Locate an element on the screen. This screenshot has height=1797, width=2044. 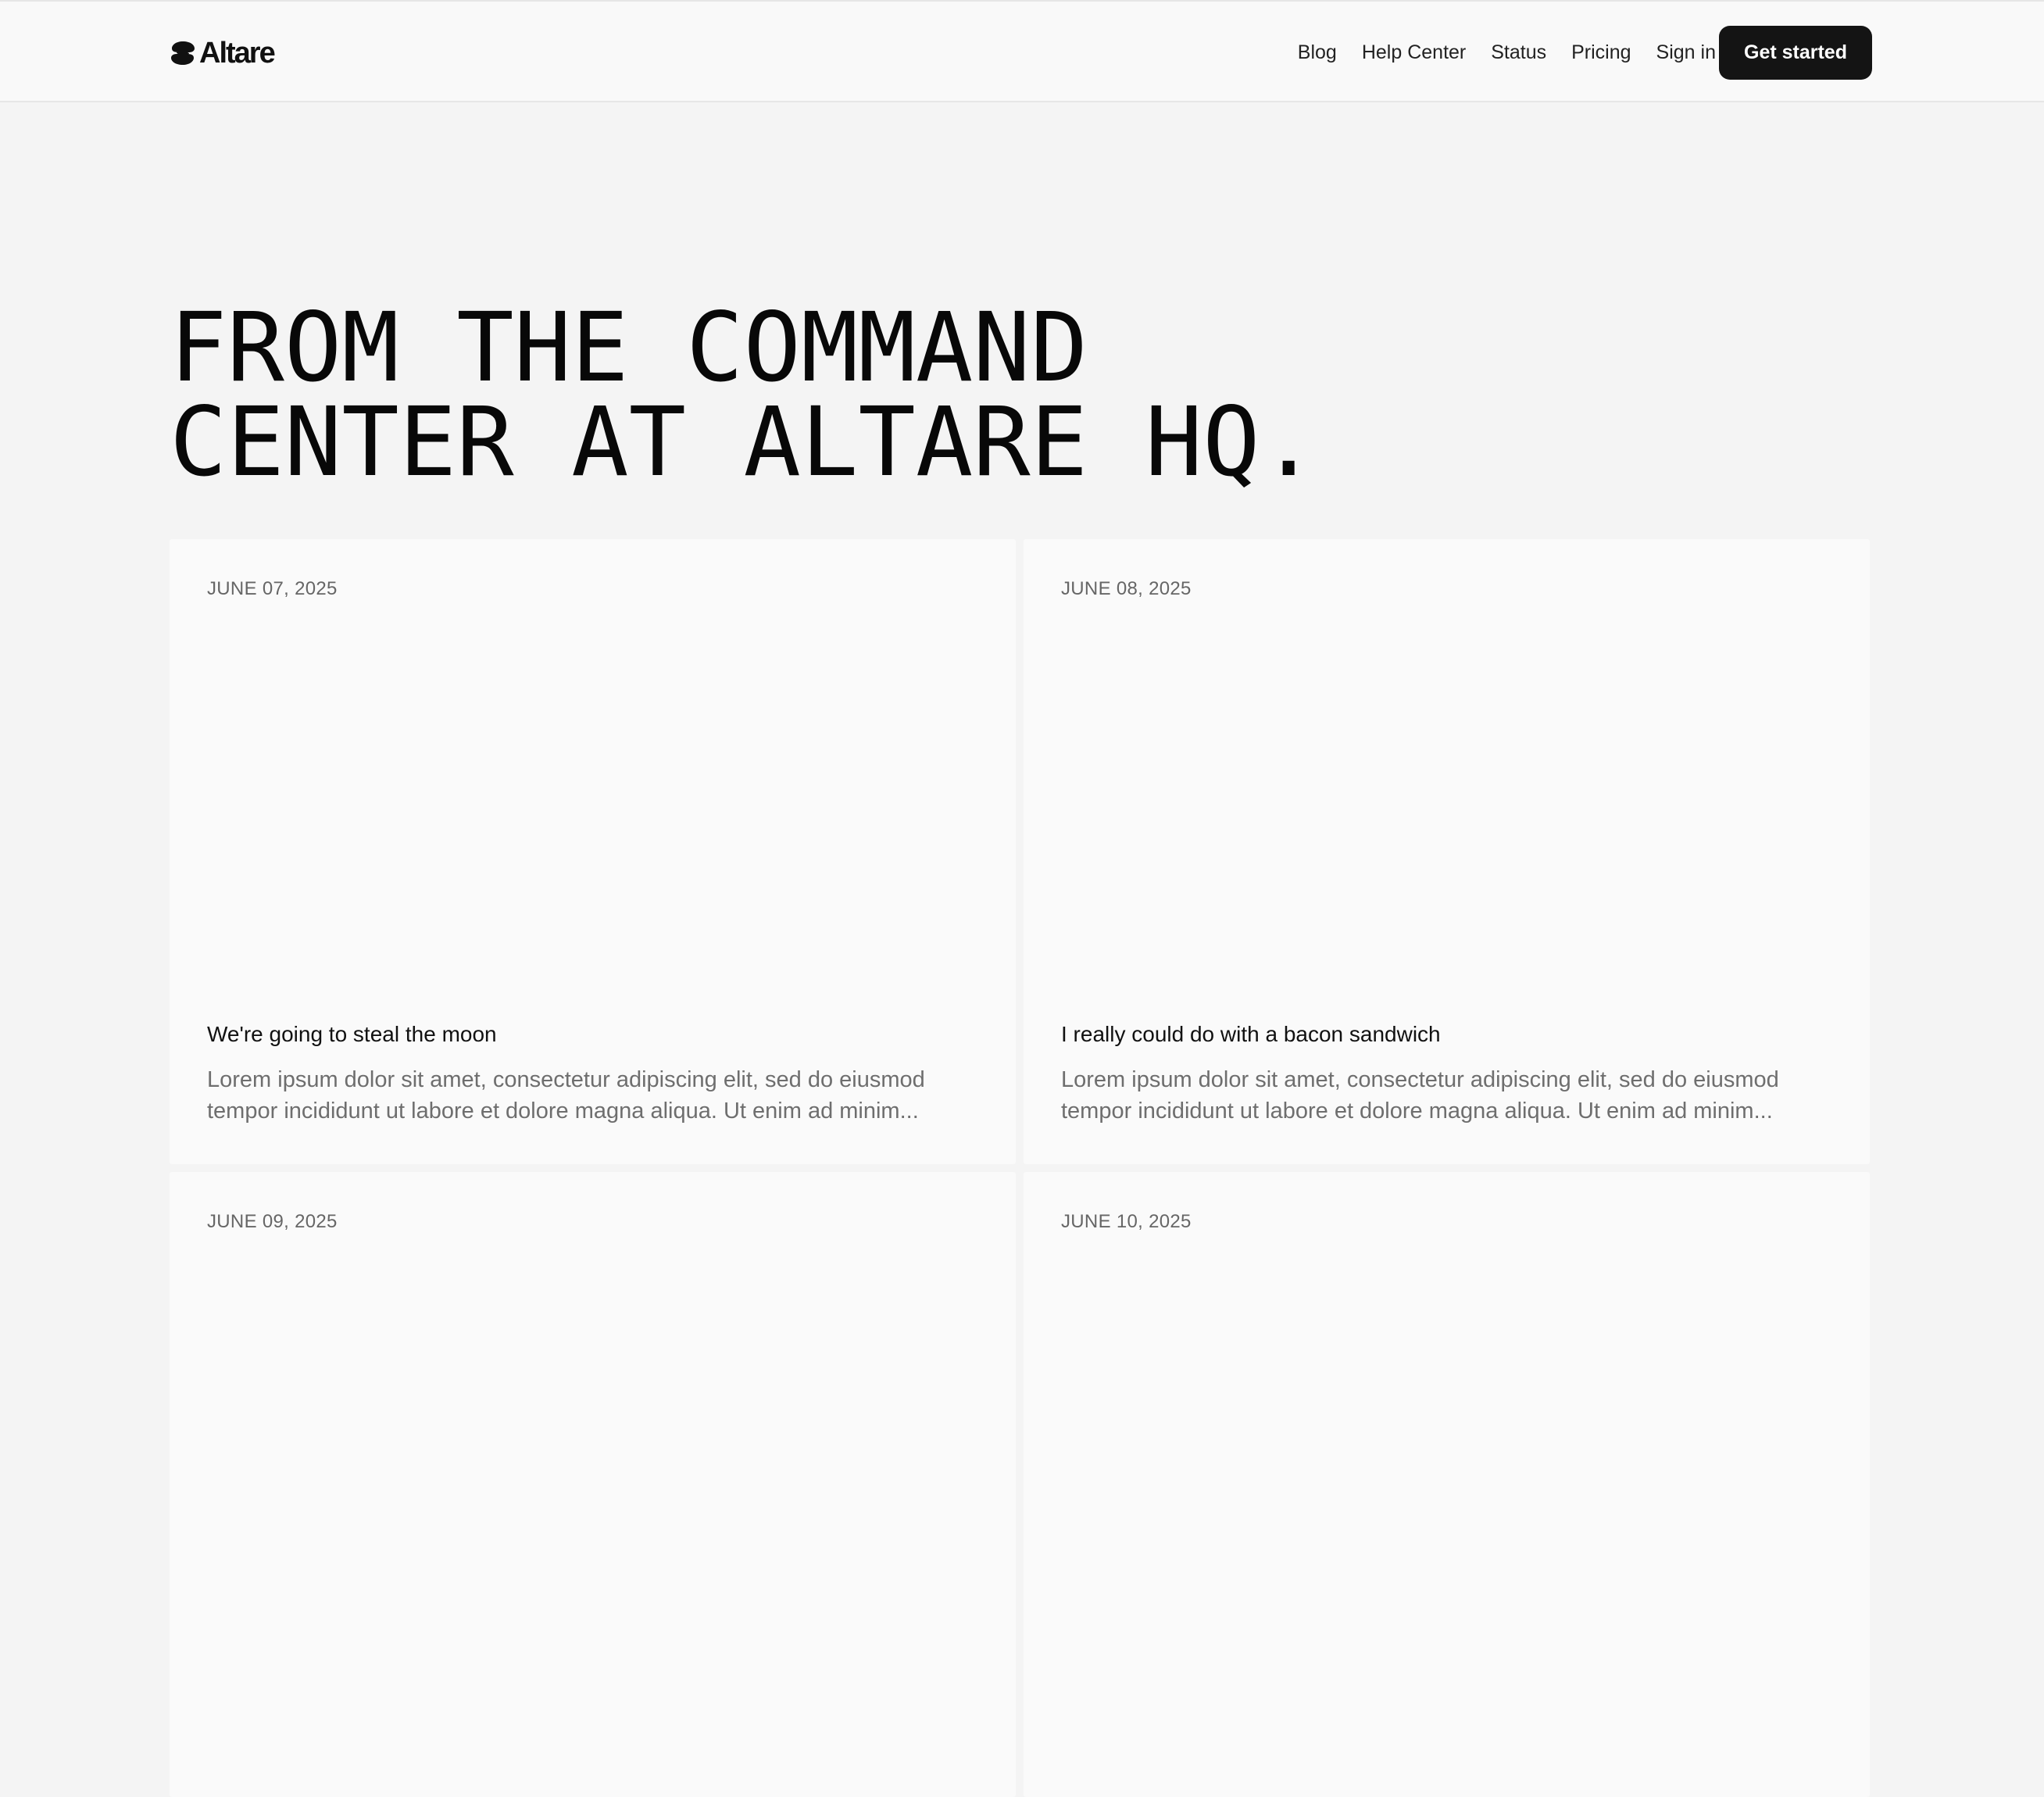
get-started-button: Get started is located at coordinates (1796, 53).